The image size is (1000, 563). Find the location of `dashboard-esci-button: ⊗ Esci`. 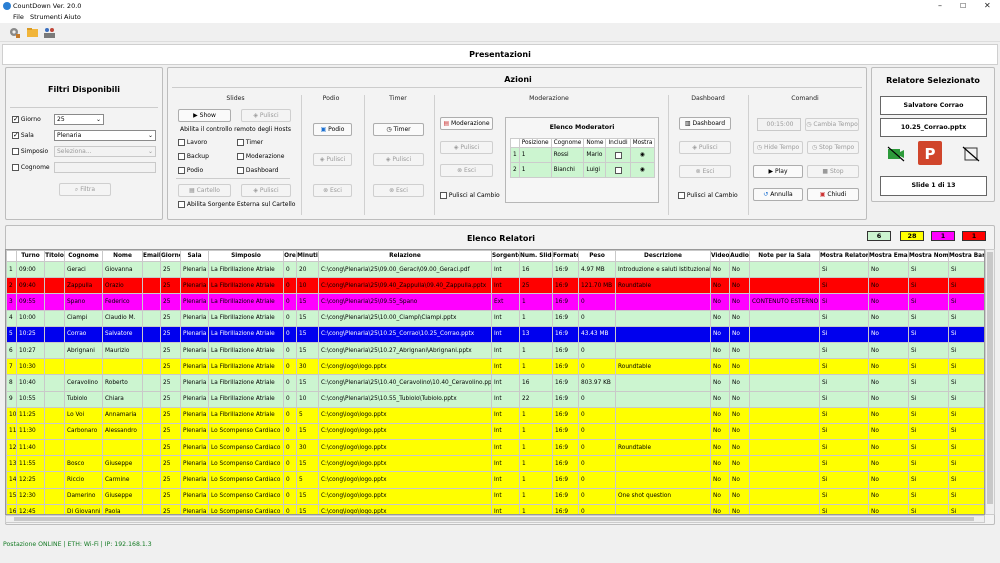

dashboard-esci-button: ⊗ Esci is located at coordinates (705, 171).